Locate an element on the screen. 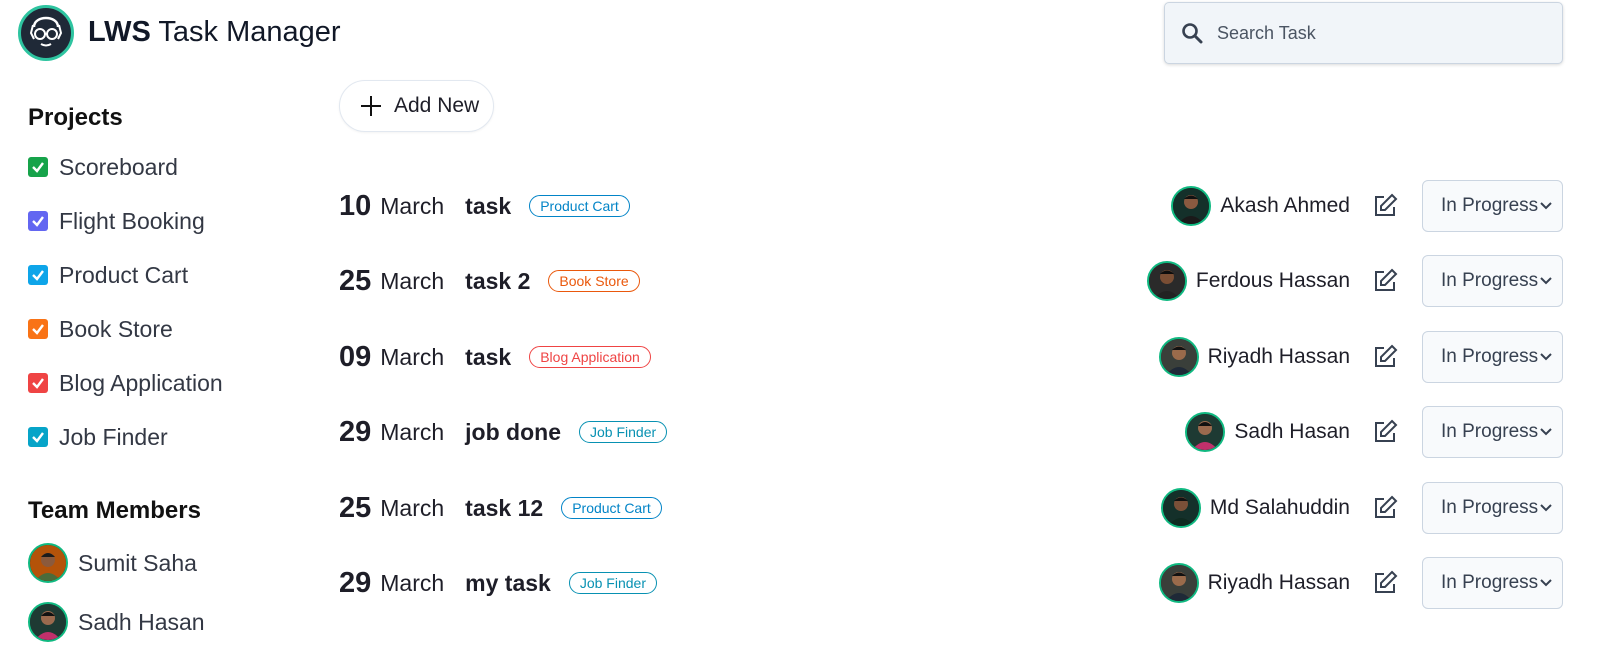  project-filter-book-store: Book Store is located at coordinates (100, 329).